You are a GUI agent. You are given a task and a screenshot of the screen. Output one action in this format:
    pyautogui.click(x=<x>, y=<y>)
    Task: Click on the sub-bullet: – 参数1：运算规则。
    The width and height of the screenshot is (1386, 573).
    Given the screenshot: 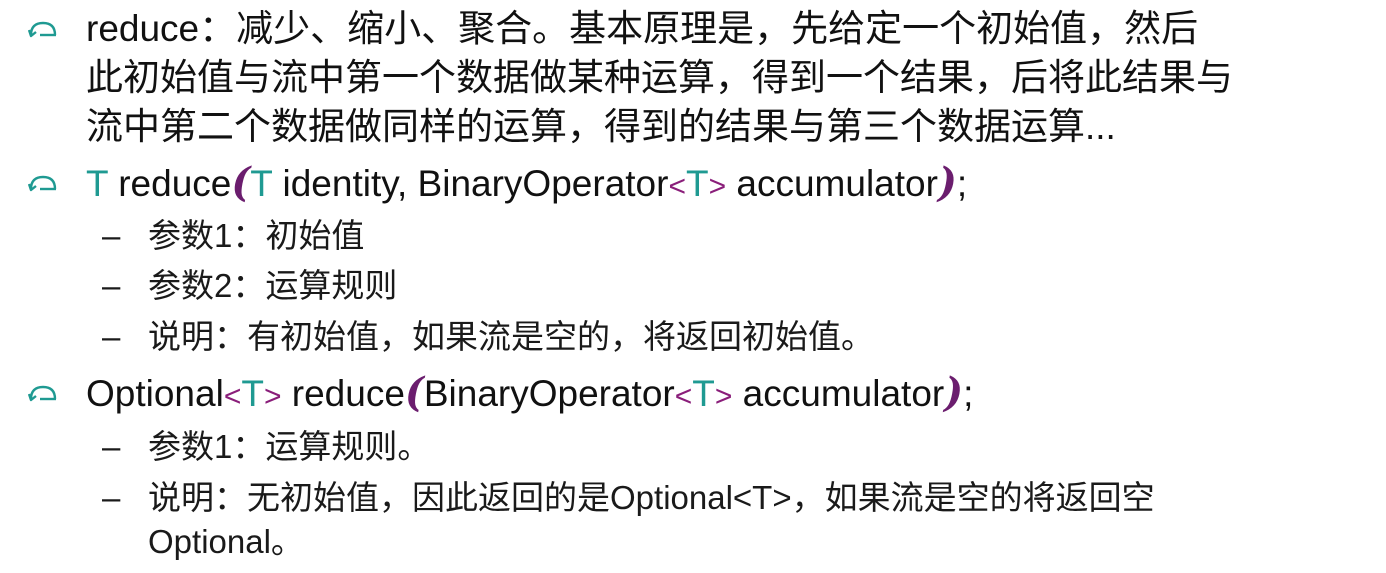 What is the action you would take?
    pyautogui.click(x=266, y=447)
    